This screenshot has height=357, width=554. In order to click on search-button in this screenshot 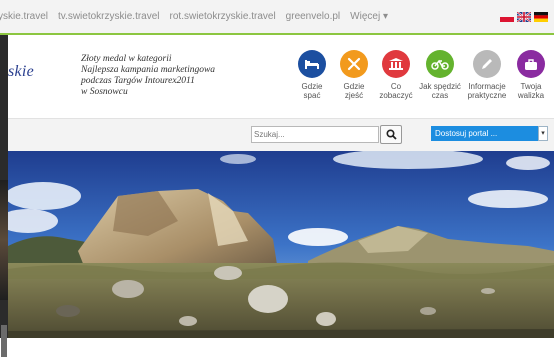, I will do `click(391, 134)`.